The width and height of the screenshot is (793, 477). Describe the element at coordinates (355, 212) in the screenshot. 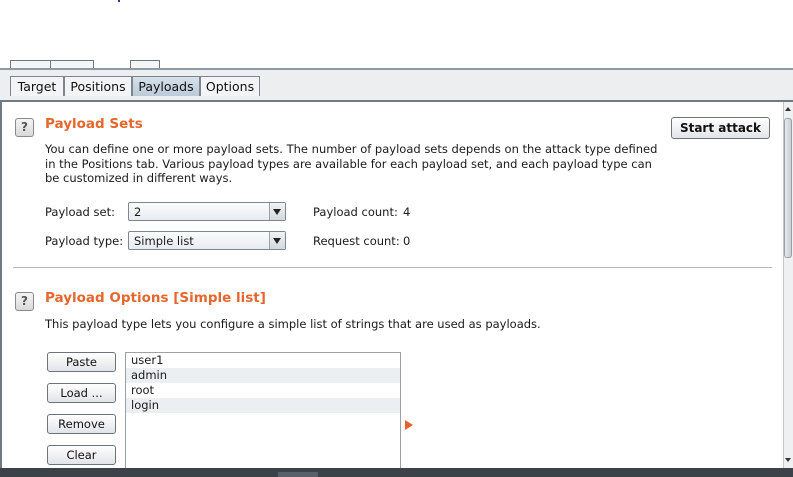

I see `payload-count-label: Payload count:` at that location.